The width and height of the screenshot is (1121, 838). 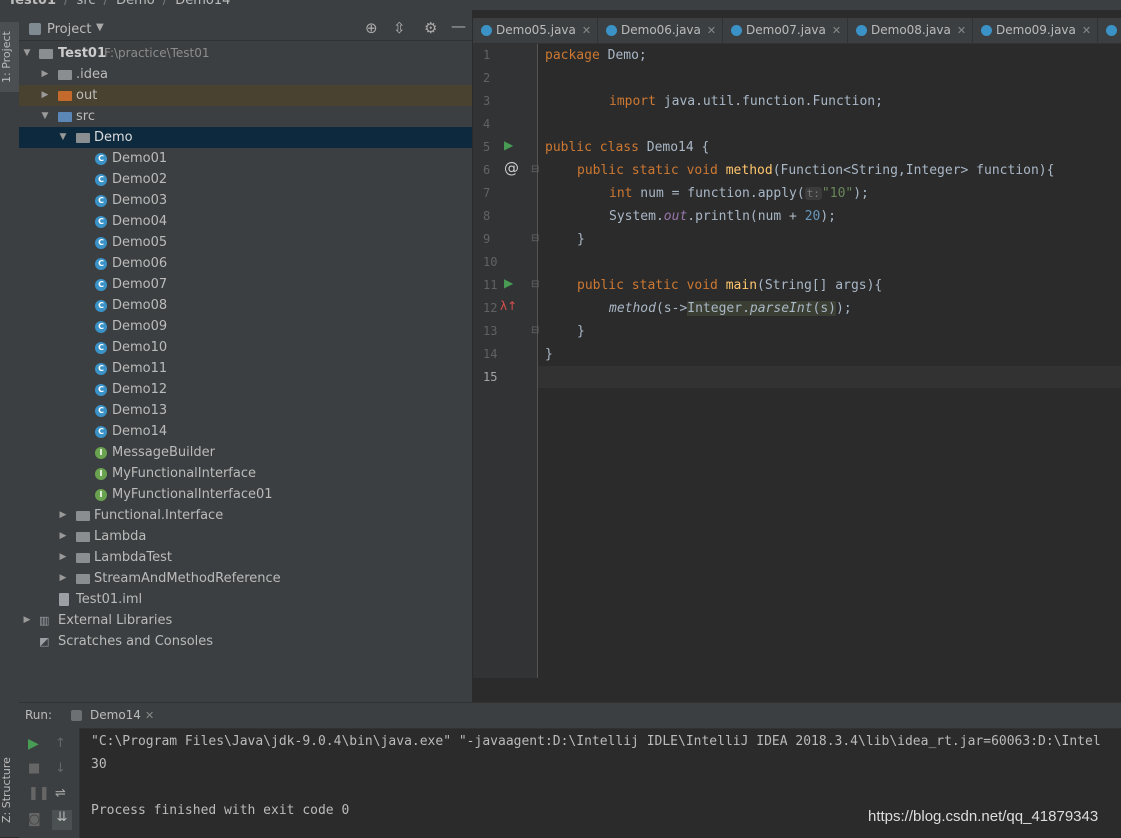 What do you see at coordinates (245, 494) in the screenshot?
I see `tree-item-interface: I MyFunctionalInterface01` at bounding box center [245, 494].